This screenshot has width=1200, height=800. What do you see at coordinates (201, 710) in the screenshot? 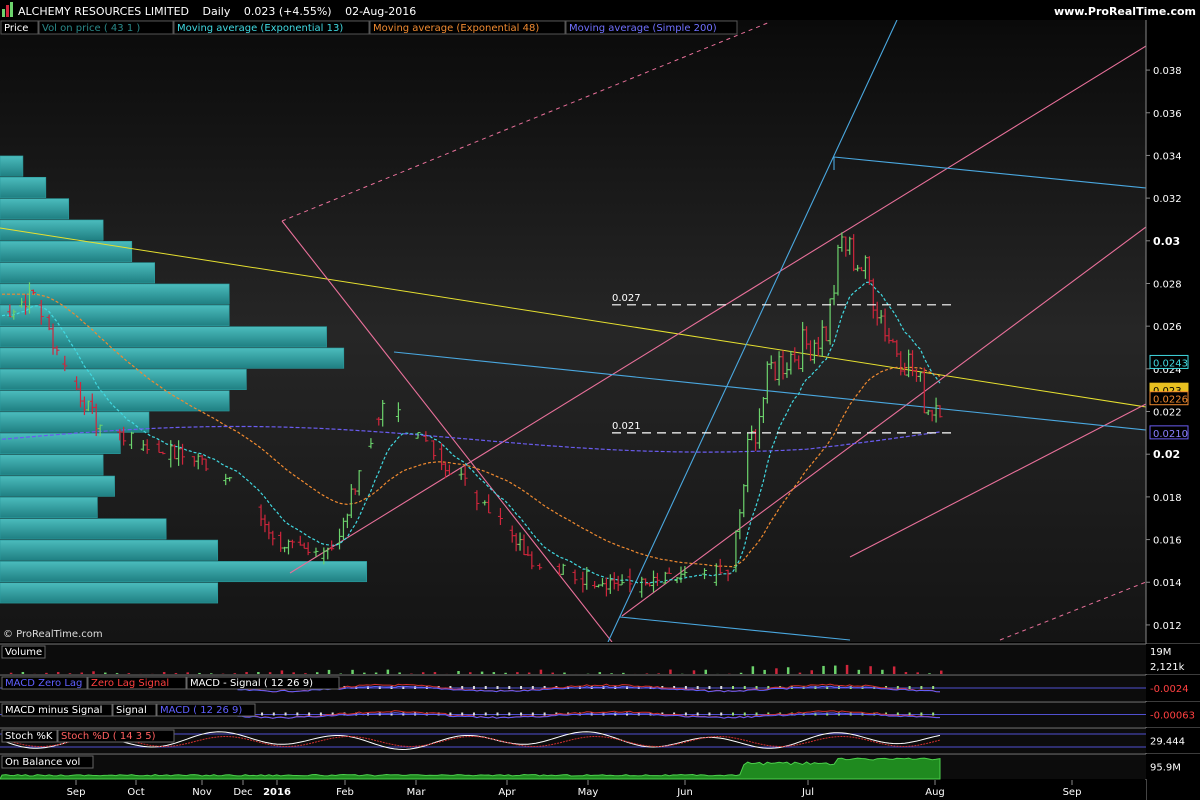
I see `panel-title: MACD ( 12 26 9)` at bounding box center [201, 710].